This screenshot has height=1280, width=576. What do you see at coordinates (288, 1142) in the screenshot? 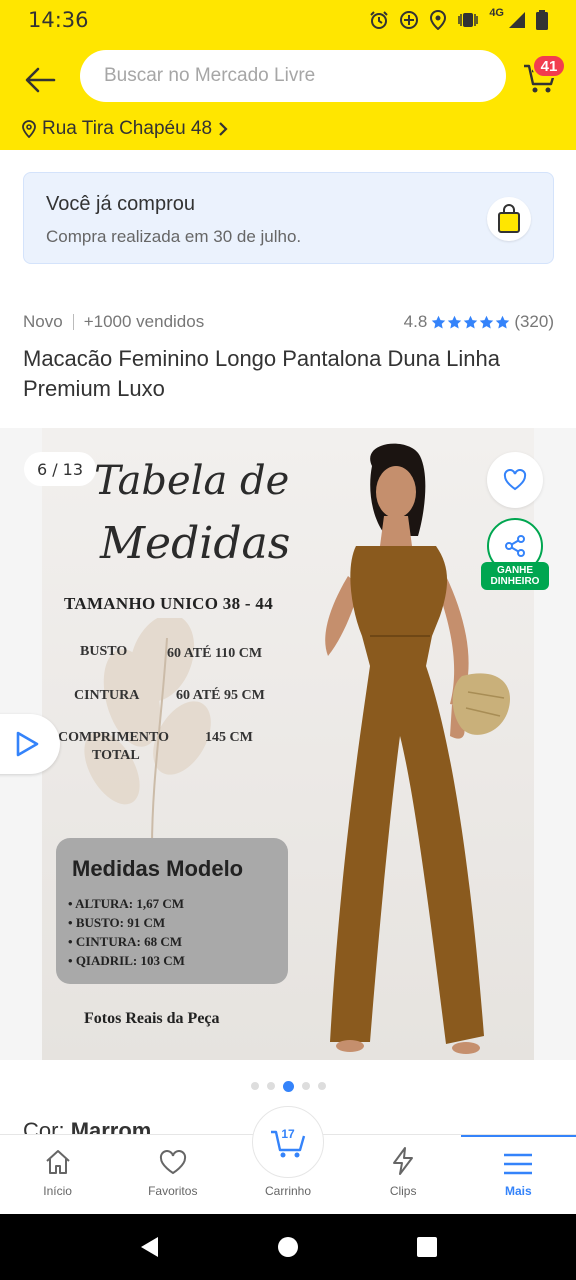
I see `cart-fab-button: 17` at bounding box center [288, 1142].